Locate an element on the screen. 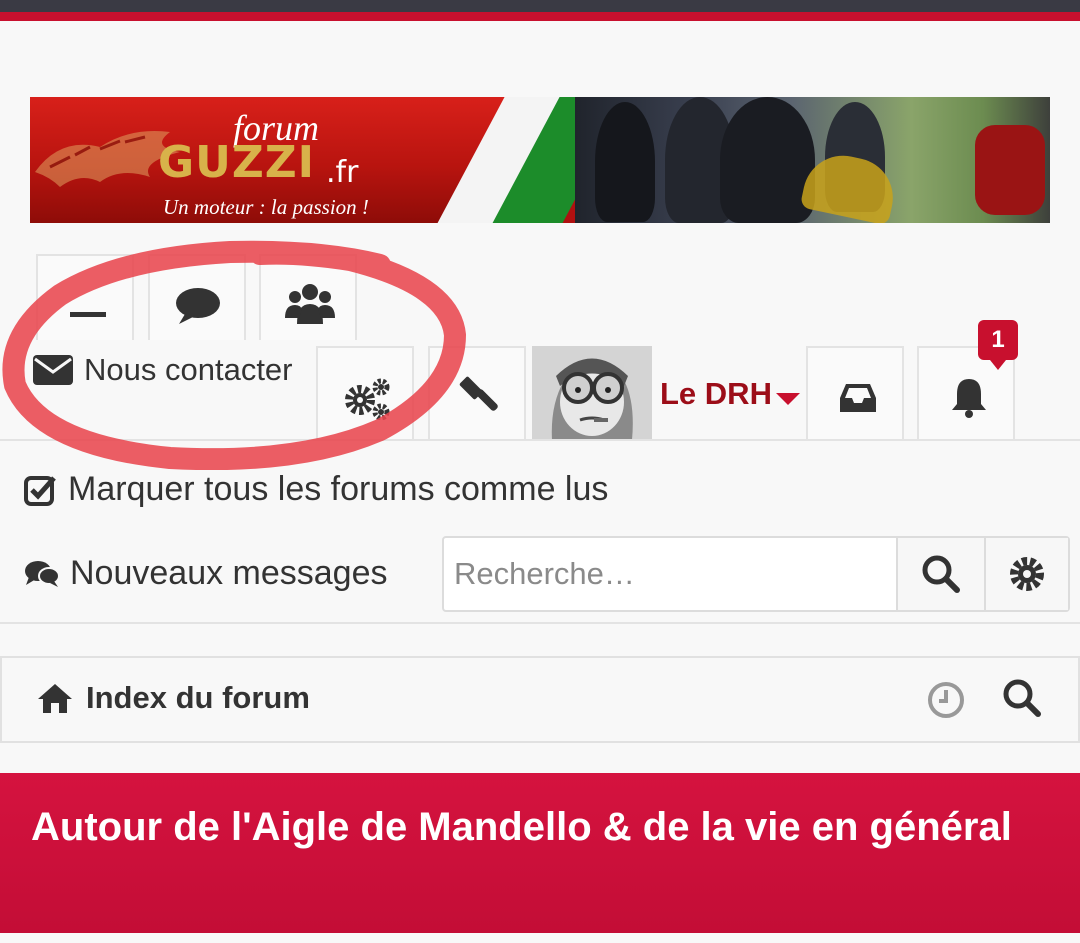 The image size is (1080, 943). nav-tab-chat is located at coordinates (197, 297).